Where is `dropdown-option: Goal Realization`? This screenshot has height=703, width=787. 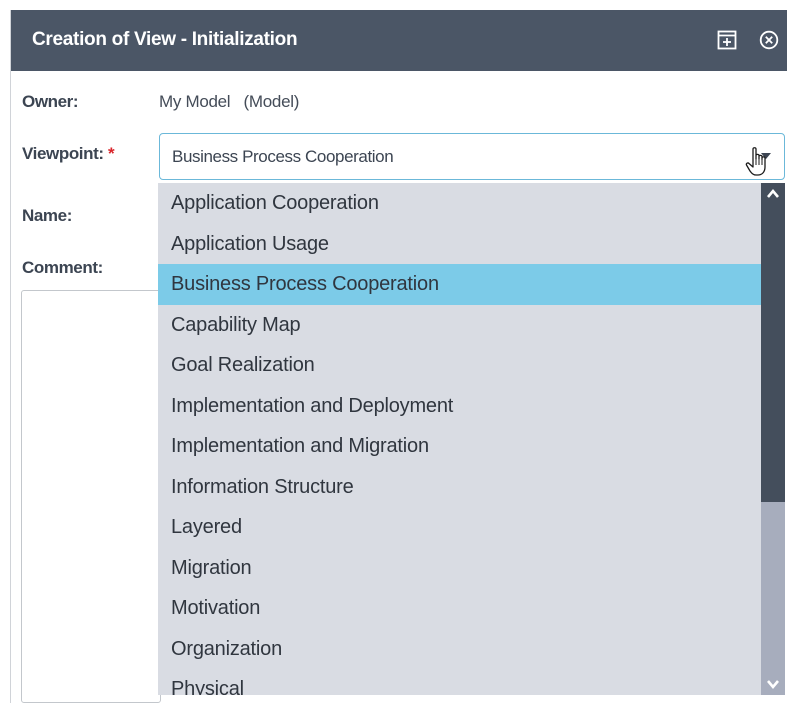 dropdown-option: Goal Realization is located at coordinates (459, 365).